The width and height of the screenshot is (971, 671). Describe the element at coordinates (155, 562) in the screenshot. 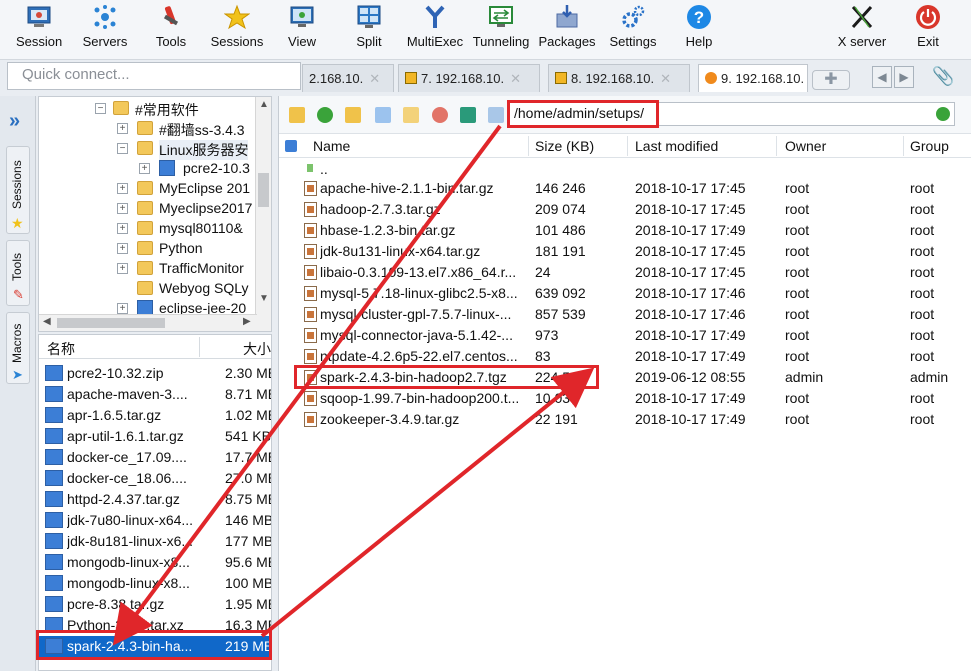

I see `list-item: mongodb-linux-x8... 95.6 MB` at that location.